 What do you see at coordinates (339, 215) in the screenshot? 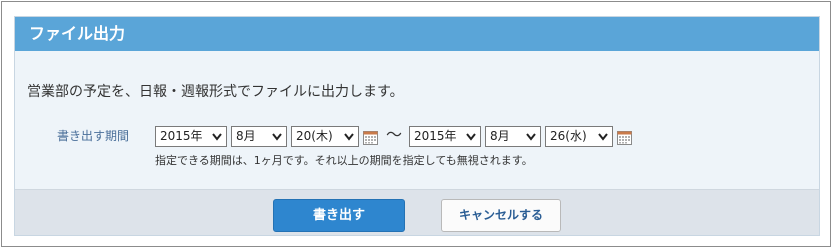
I see `export-button: 書き出す` at bounding box center [339, 215].